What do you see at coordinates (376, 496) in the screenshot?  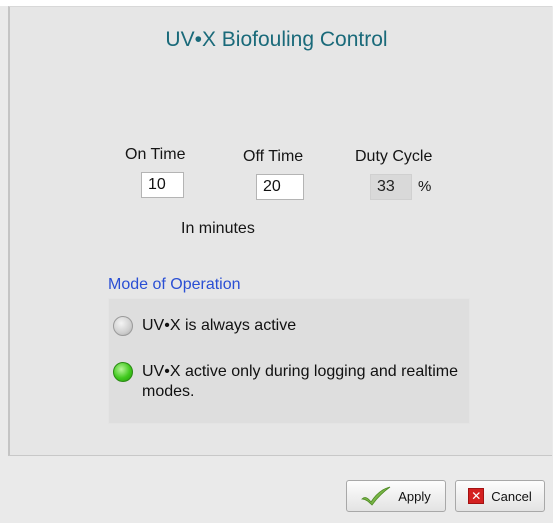 I see `checkmark-icon` at bounding box center [376, 496].